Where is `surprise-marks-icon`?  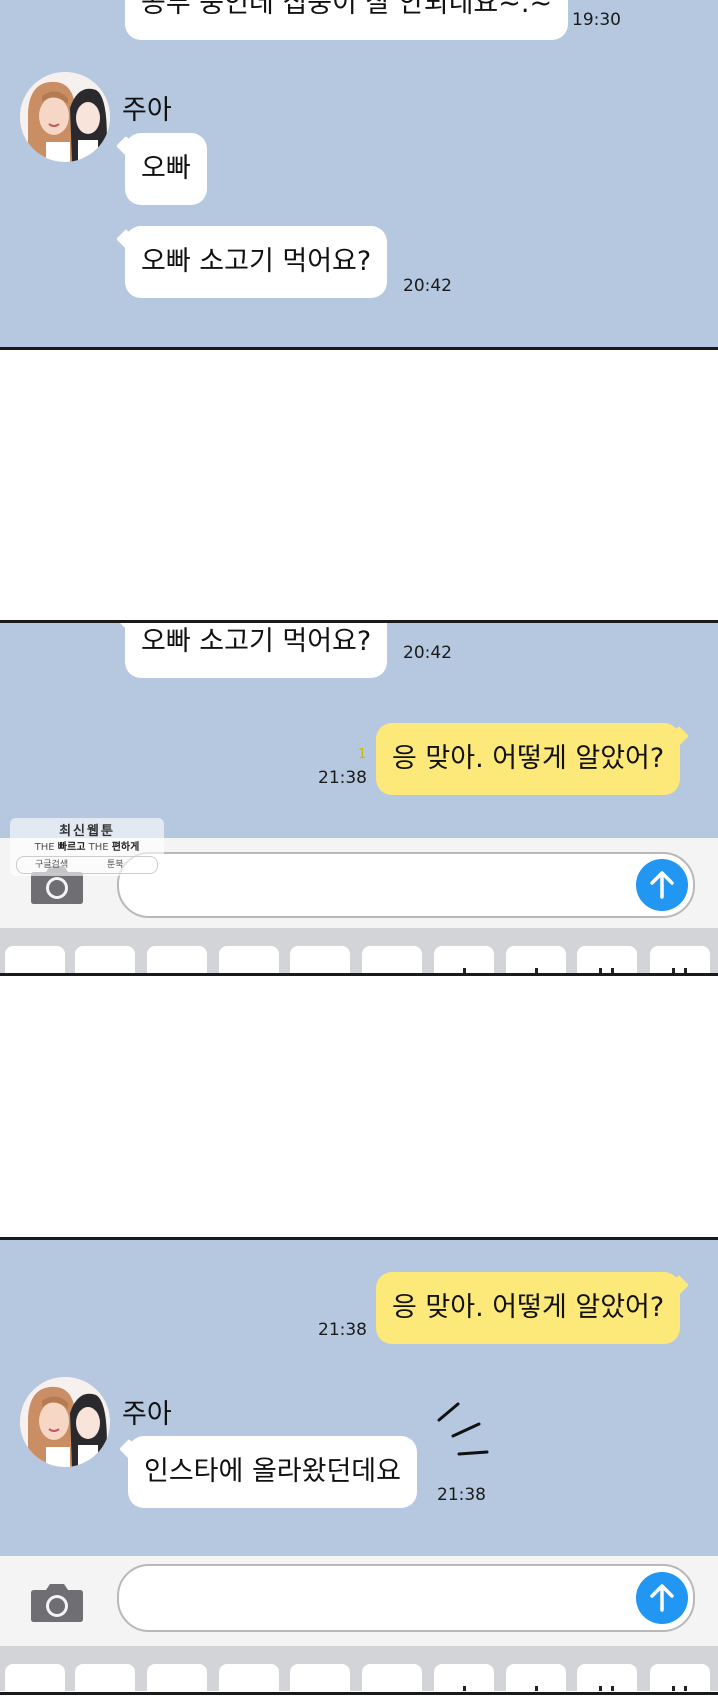
surprise-marks-icon is located at coordinates (463, 1429).